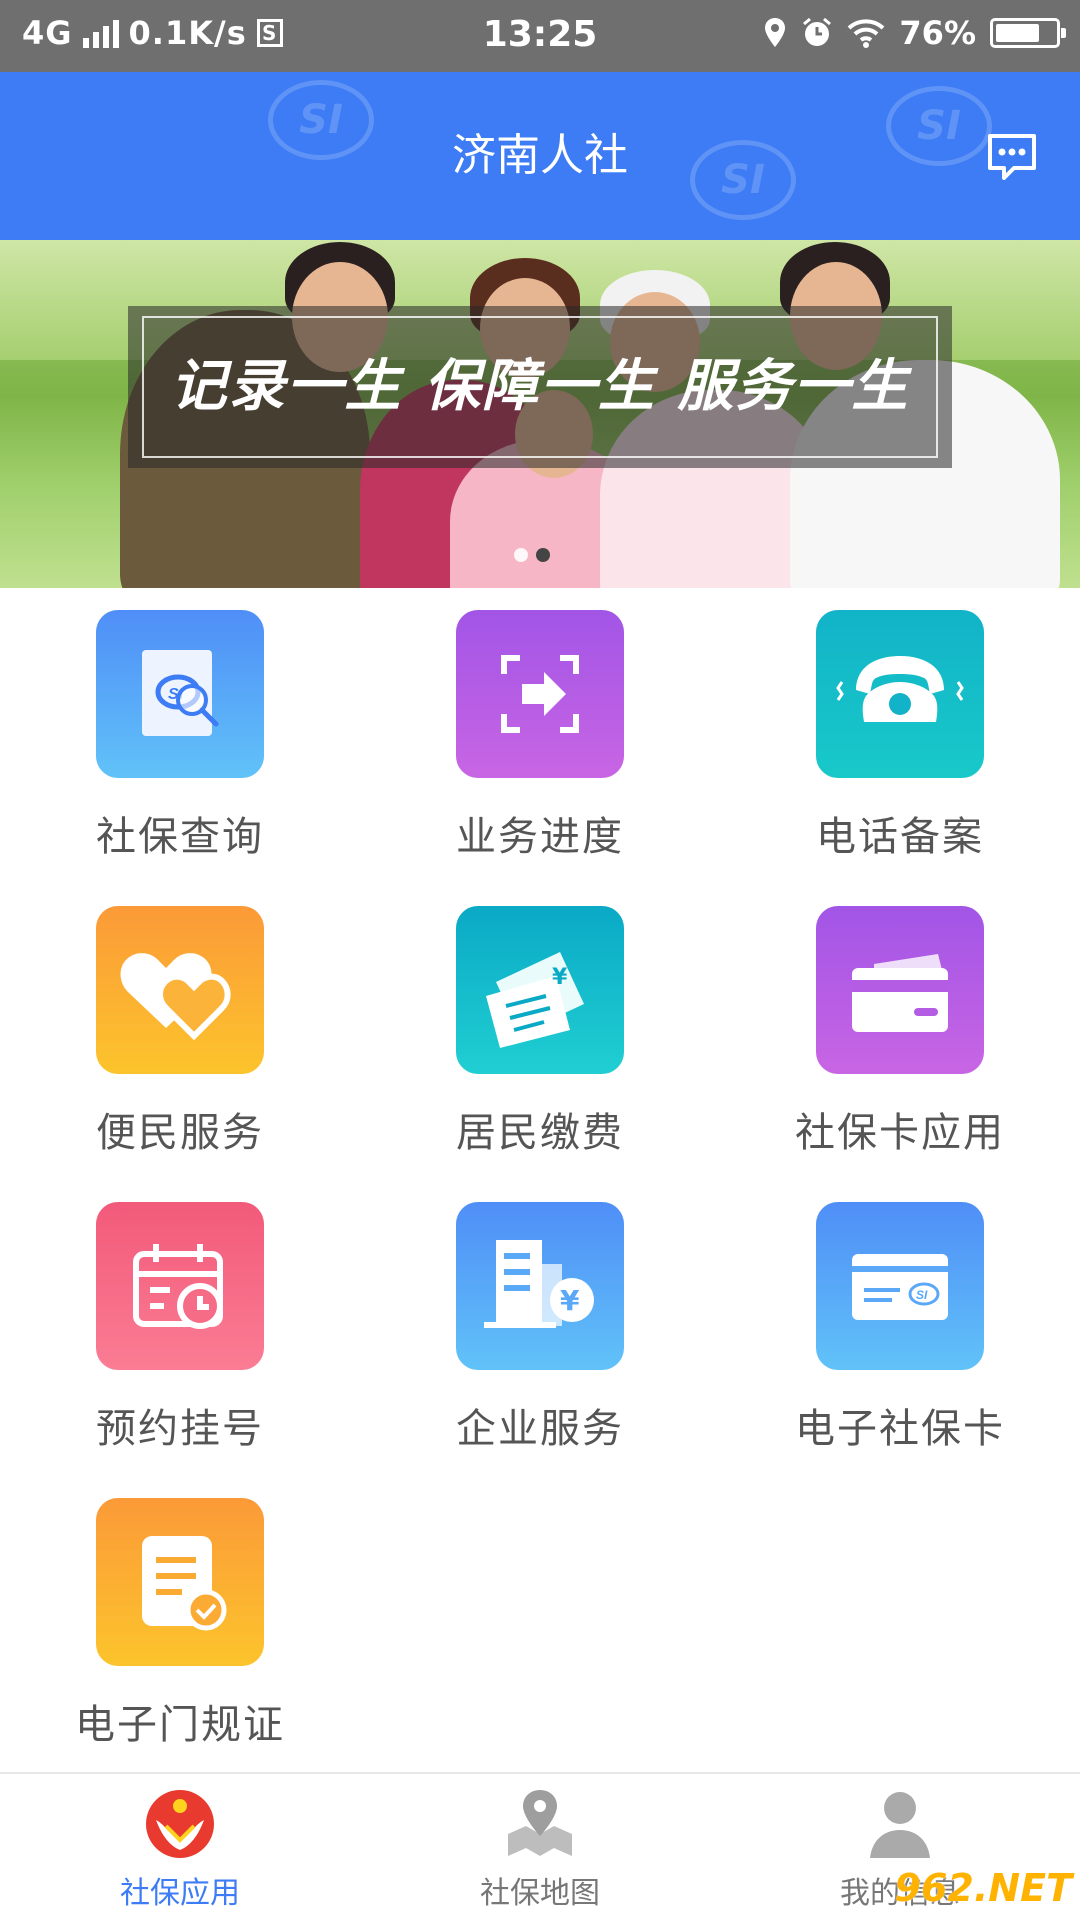  What do you see at coordinates (983, 1888) in the screenshot?
I see `site-watermark: 962.NET` at bounding box center [983, 1888].